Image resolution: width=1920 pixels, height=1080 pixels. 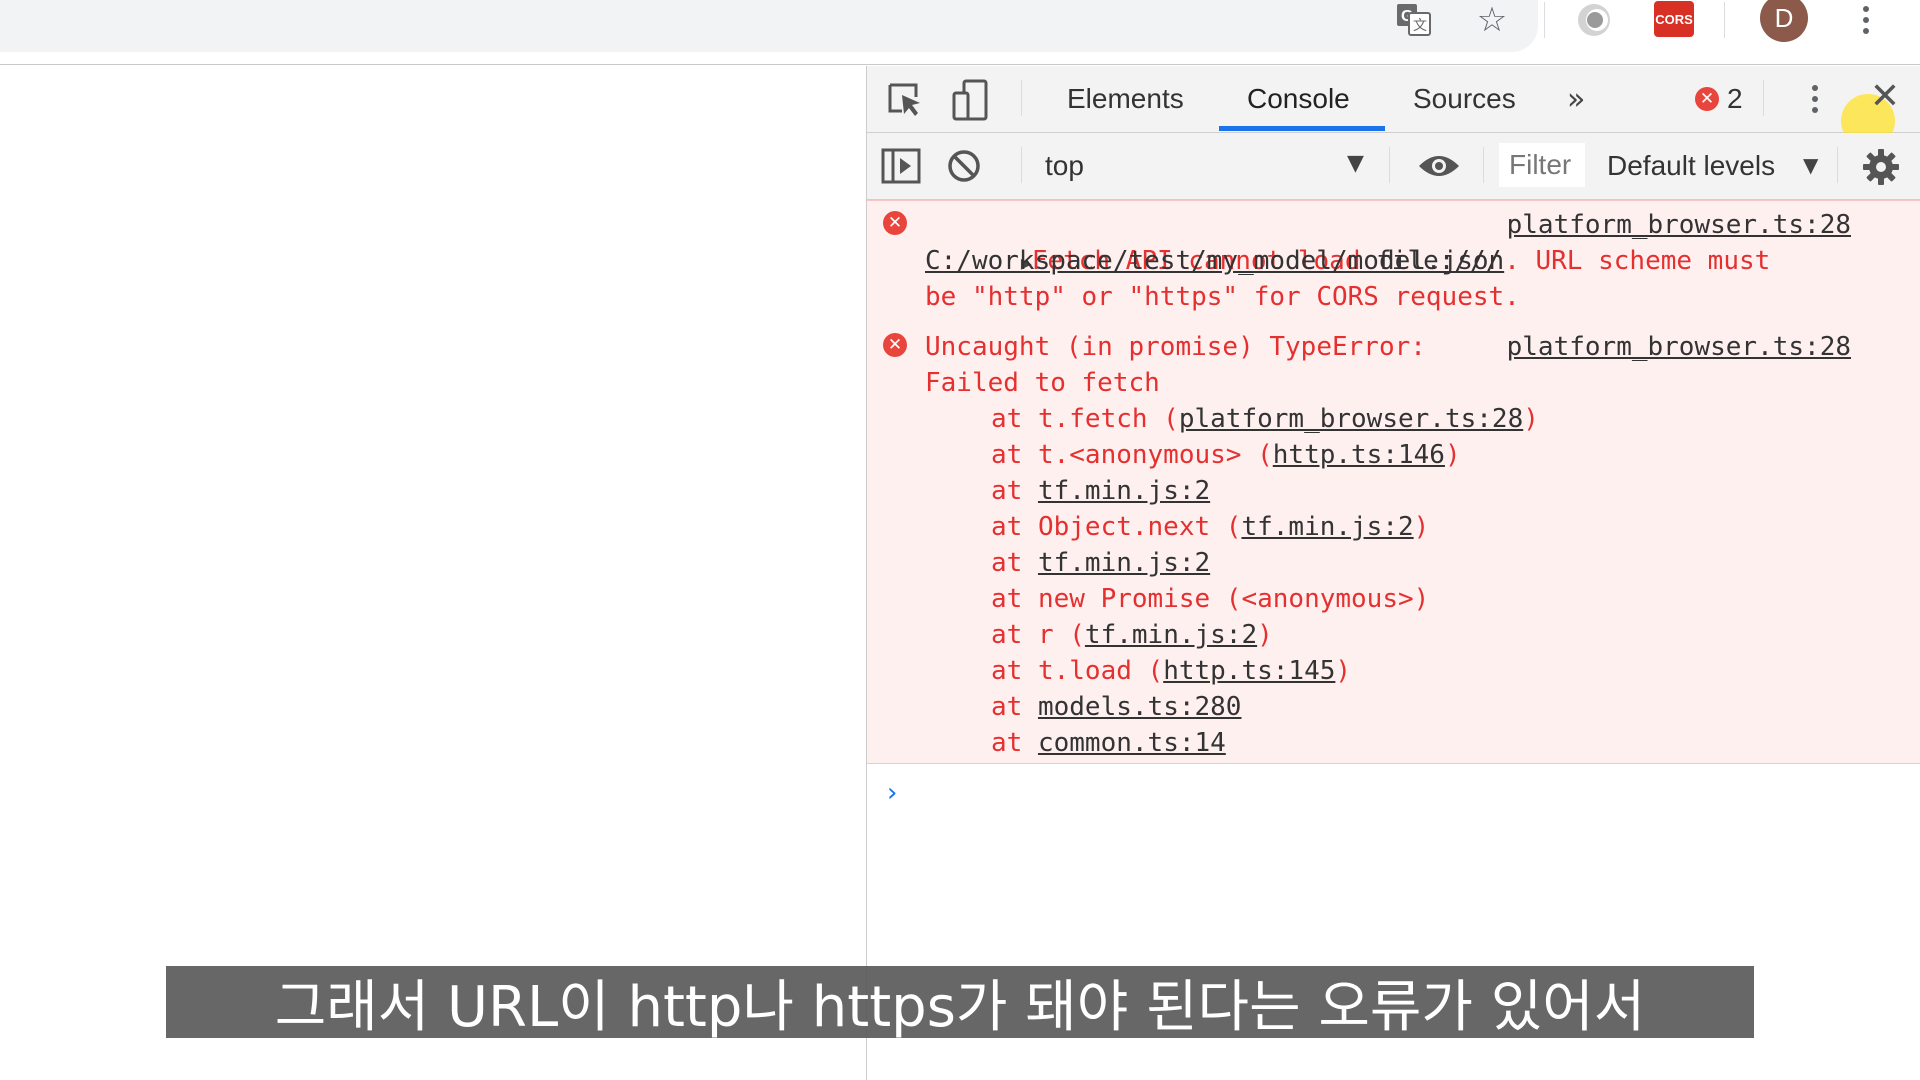 What do you see at coordinates (1885, 96) in the screenshot?
I see `close-devtools-icon: ✕` at bounding box center [1885, 96].